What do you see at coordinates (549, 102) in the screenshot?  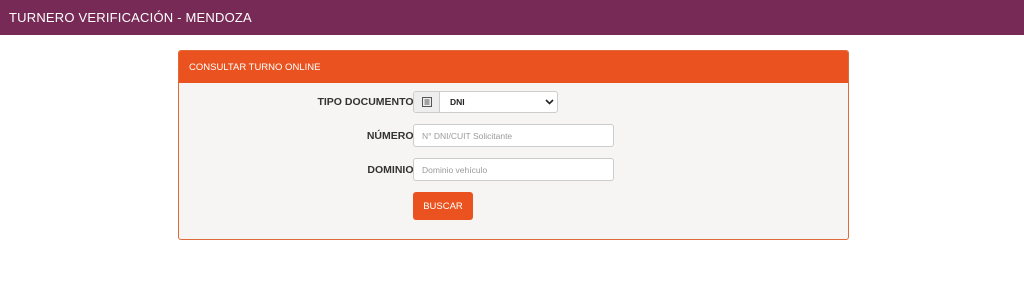 I see `chevron-down-icon` at bounding box center [549, 102].